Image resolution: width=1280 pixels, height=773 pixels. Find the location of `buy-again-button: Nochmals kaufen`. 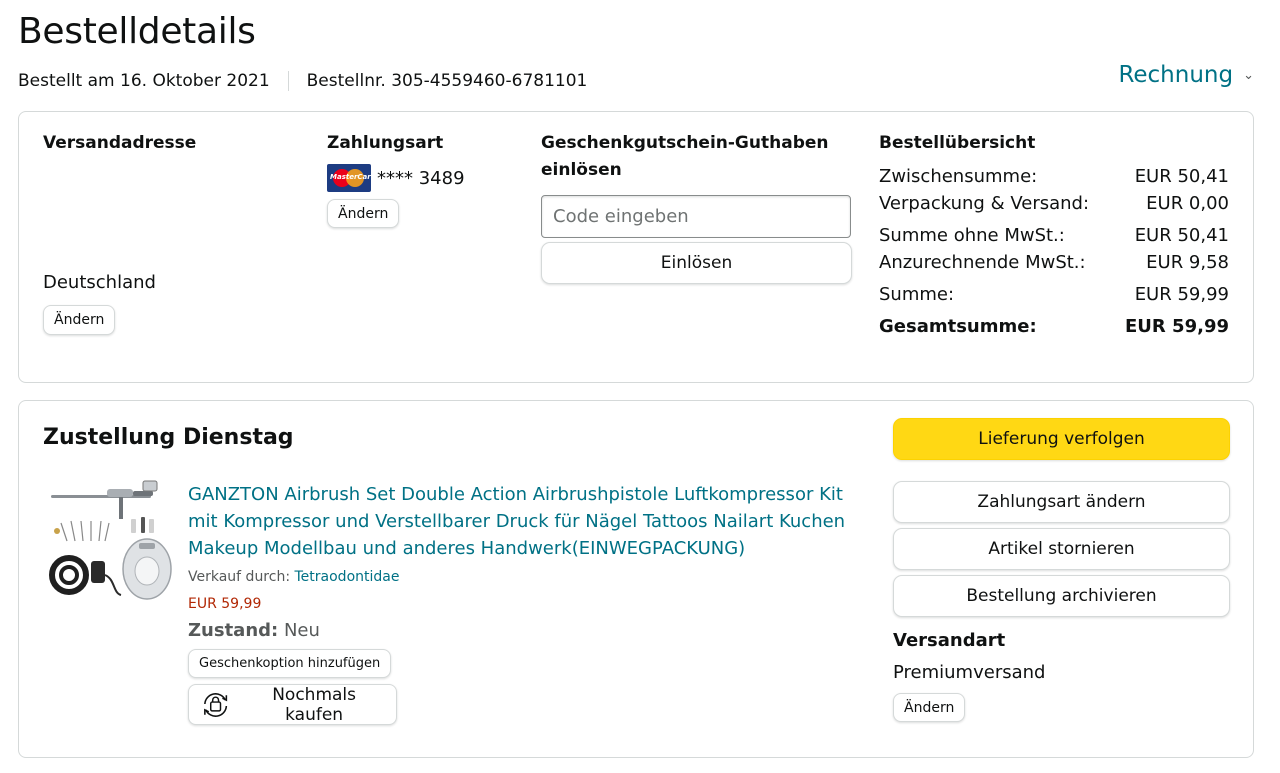

buy-again-button: Nochmals kaufen is located at coordinates (292, 704).